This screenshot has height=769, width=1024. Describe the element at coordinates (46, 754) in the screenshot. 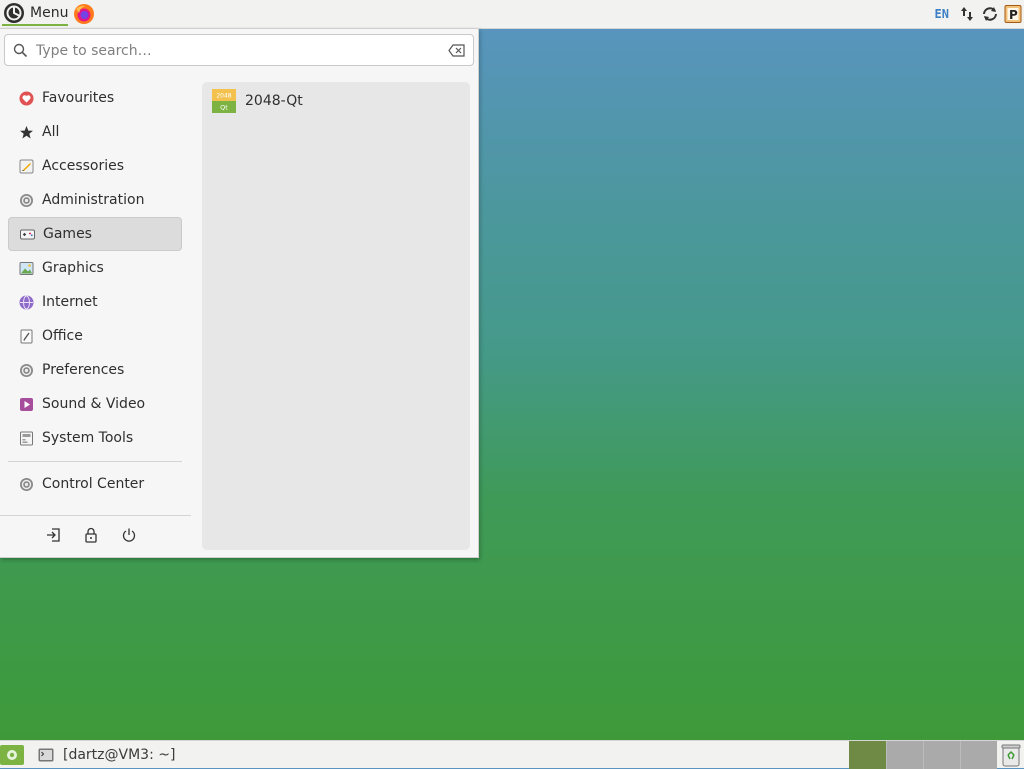

I see `terminal-icon` at that location.